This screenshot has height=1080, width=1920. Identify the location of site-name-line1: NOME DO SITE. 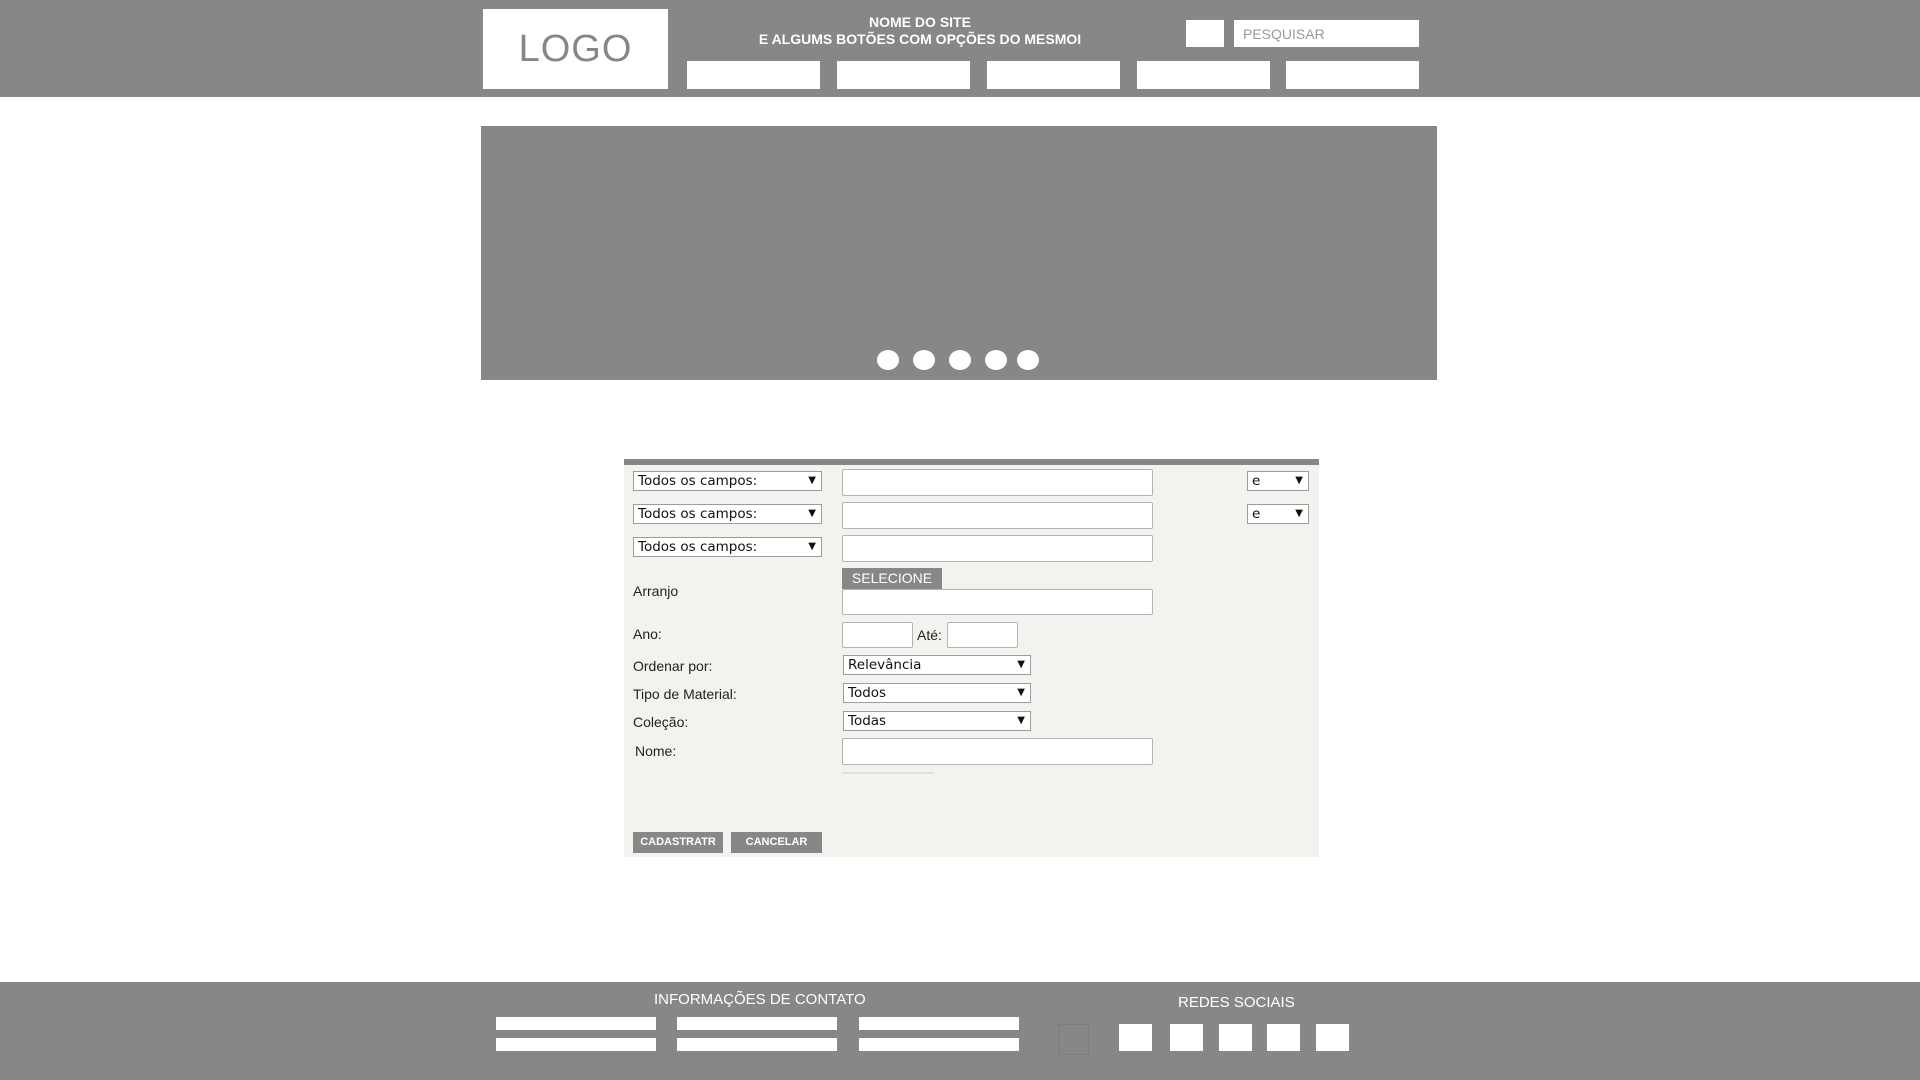
(920, 22).